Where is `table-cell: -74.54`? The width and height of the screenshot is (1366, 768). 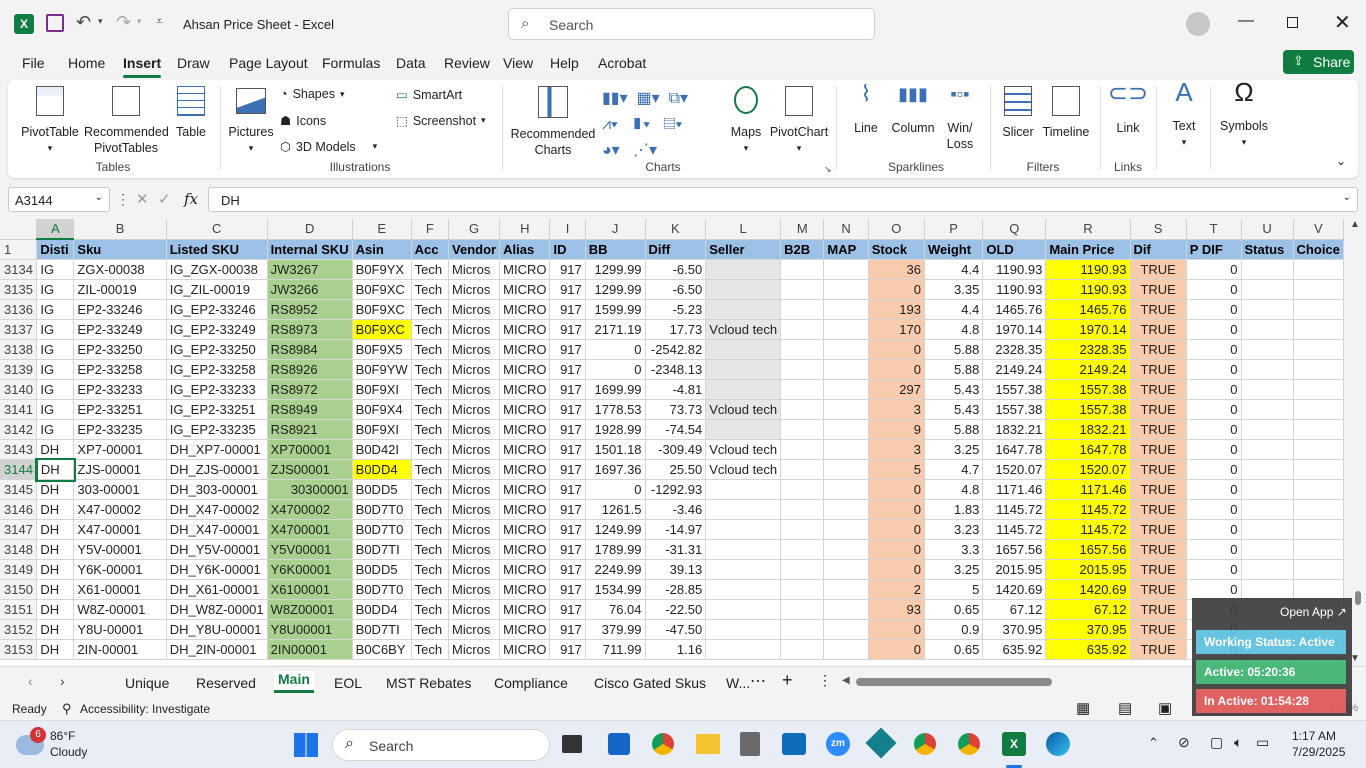
table-cell: -74.54 is located at coordinates (676, 429).